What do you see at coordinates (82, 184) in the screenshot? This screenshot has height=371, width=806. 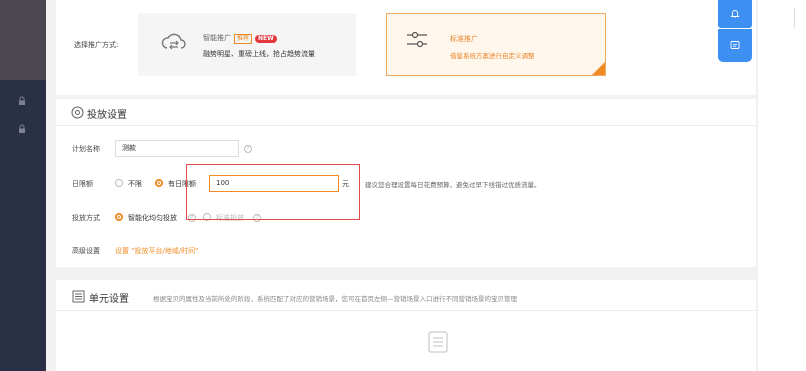 I see `daily-limit-label: 日限额` at bounding box center [82, 184].